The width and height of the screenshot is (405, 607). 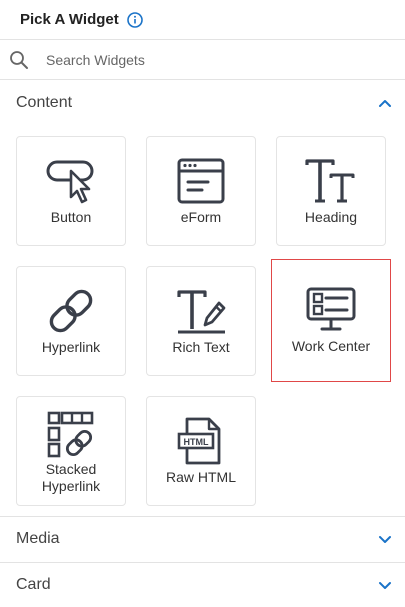 What do you see at coordinates (71, 477) in the screenshot?
I see `widget-label: Stacked Hyperlink` at bounding box center [71, 477].